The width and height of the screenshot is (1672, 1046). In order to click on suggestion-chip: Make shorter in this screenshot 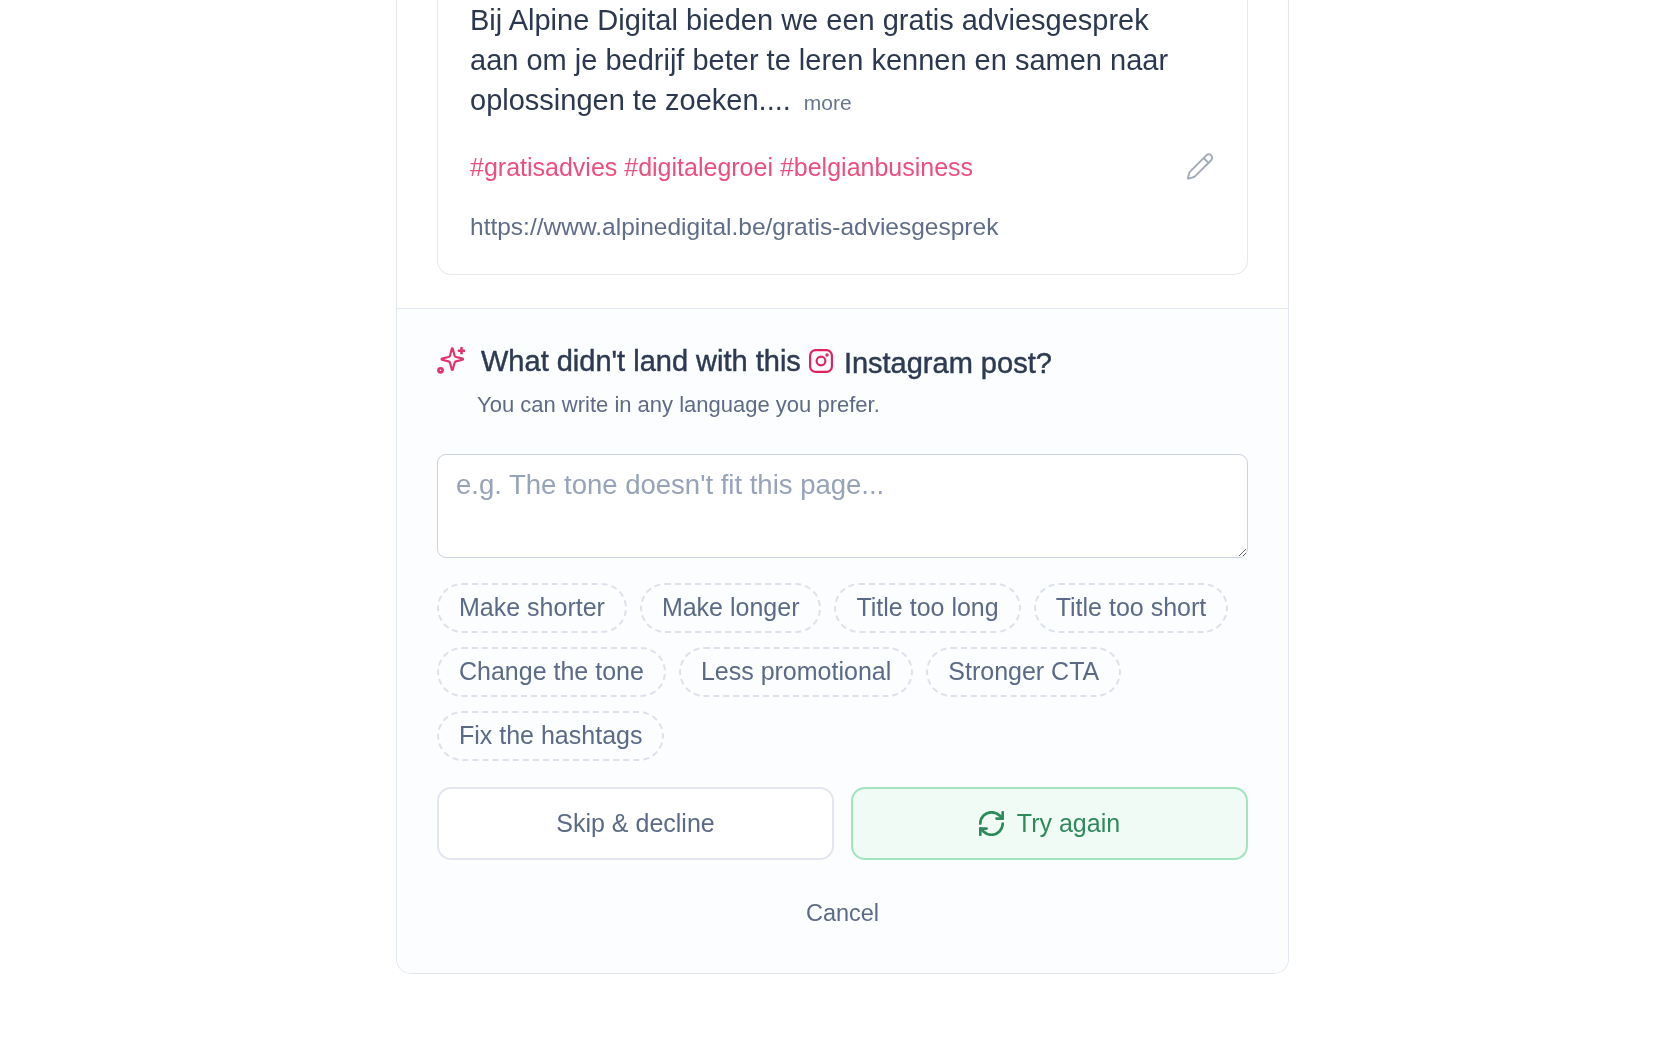, I will do `click(532, 607)`.